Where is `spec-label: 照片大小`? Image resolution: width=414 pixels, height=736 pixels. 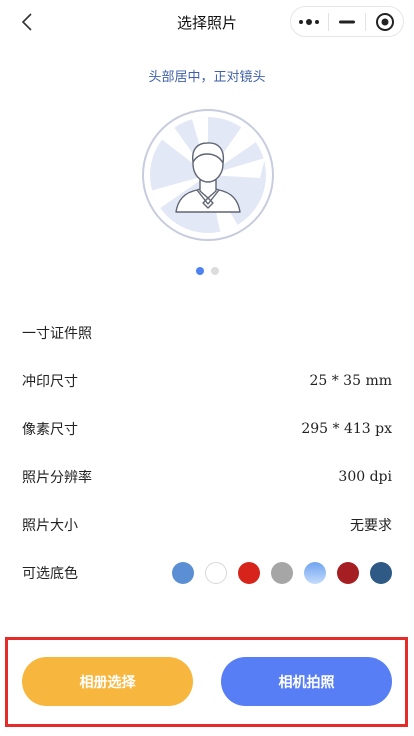
spec-label: 照片大小 is located at coordinates (50, 526).